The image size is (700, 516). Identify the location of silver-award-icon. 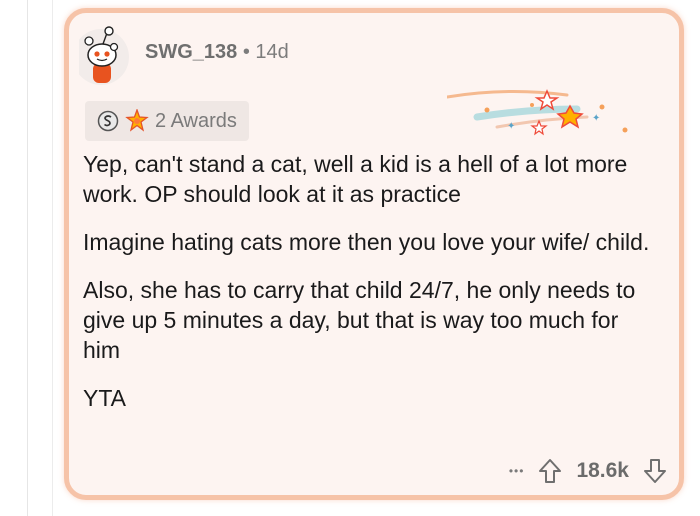
(108, 121).